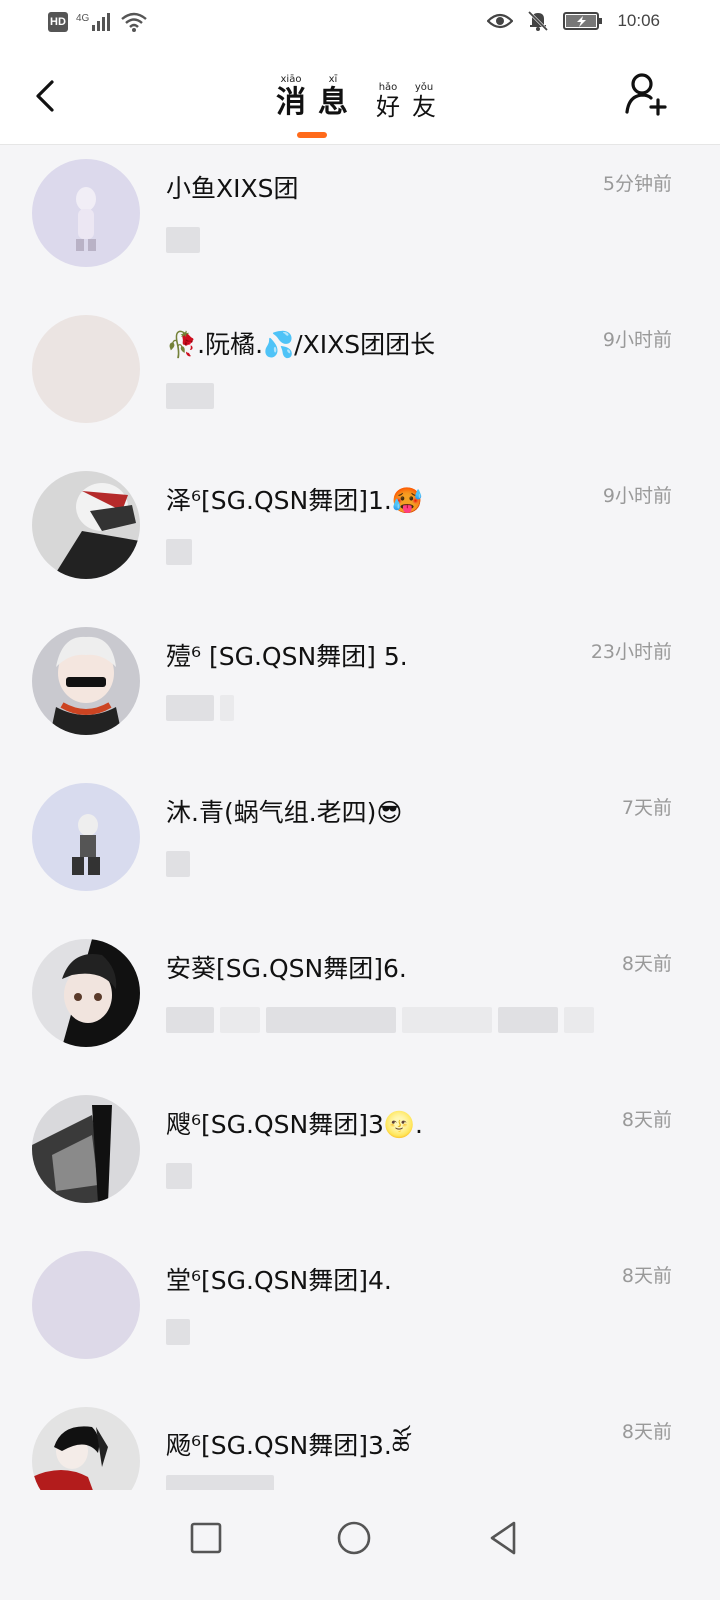 This screenshot has width=720, height=1600. Describe the element at coordinates (286, 968) in the screenshot. I see `contact-name: 安葵[SG.QSN舞团]6.` at that location.